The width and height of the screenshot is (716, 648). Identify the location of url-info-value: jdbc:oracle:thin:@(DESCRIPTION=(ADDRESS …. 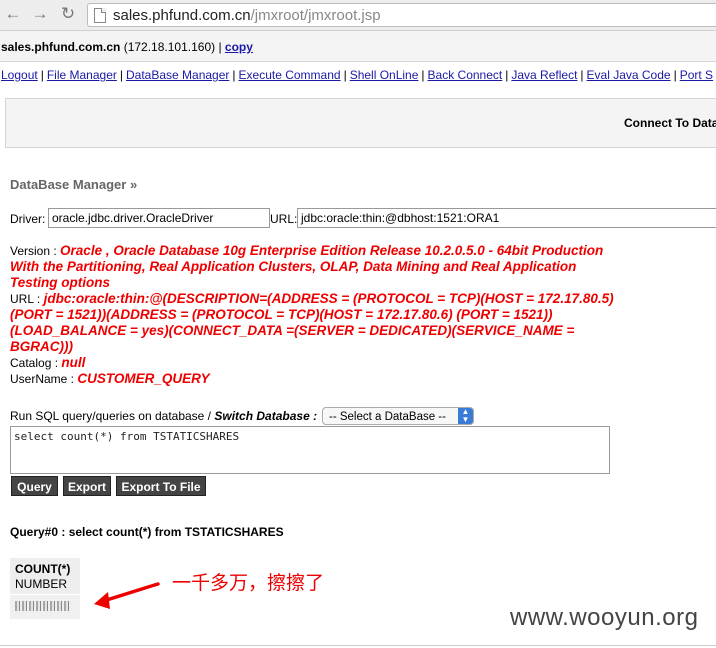
(312, 322).